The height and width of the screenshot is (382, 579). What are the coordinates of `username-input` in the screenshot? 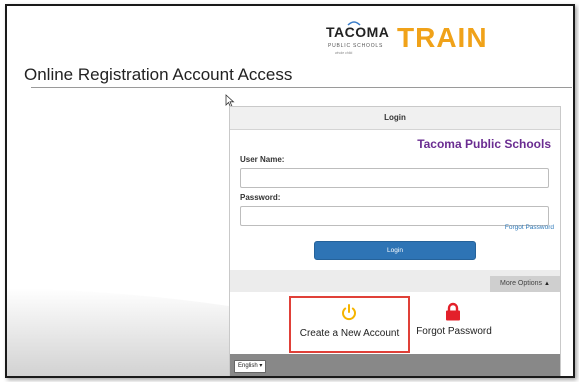 It's located at (394, 178).